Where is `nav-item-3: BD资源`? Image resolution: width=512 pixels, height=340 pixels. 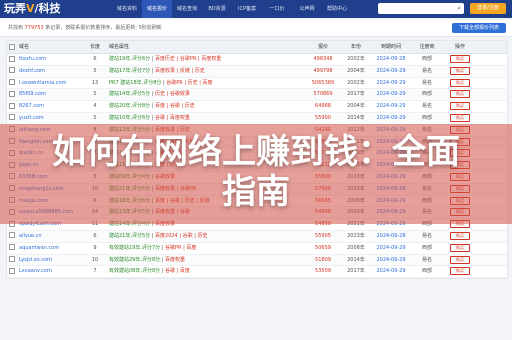 nav-item-3: BD资源 is located at coordinates (217, 9).